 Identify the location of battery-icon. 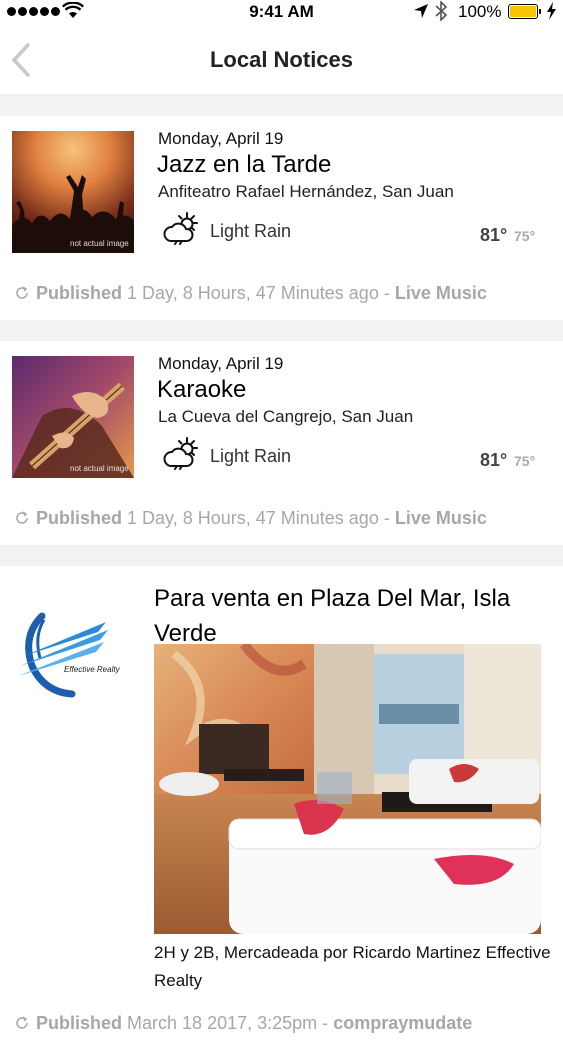
(524, 11).